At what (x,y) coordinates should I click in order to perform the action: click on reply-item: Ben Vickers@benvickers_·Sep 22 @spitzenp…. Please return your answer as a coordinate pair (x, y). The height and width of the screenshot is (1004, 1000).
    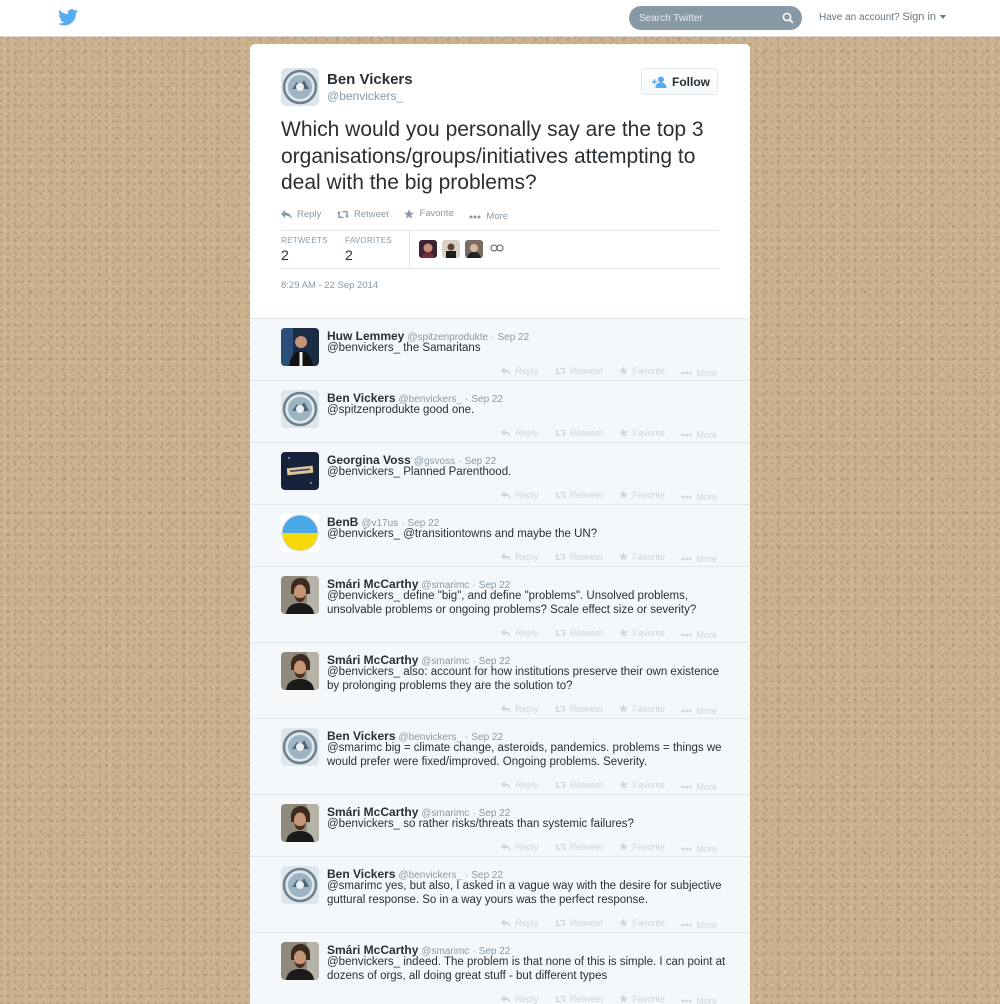
    Looking at the image, I should click on (500, 412).